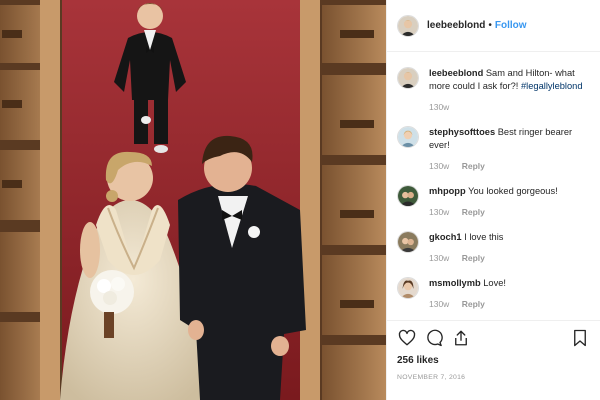 The height and width of the screenshot is (400, 600). What do you see at coordinates (552, 86) in the screenshot?
I see `hashtag-link: #legallyleblond` at bounding box center [552, 86].